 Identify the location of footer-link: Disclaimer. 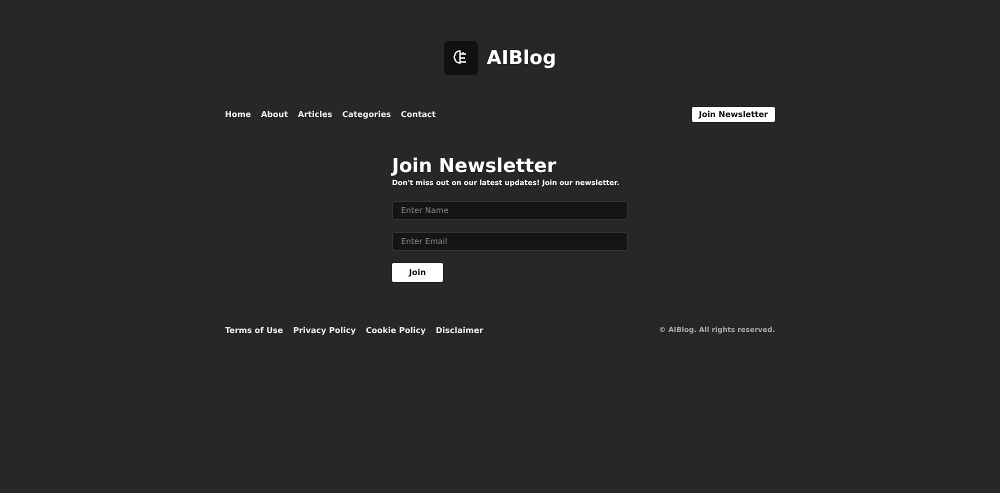
(460, 330).